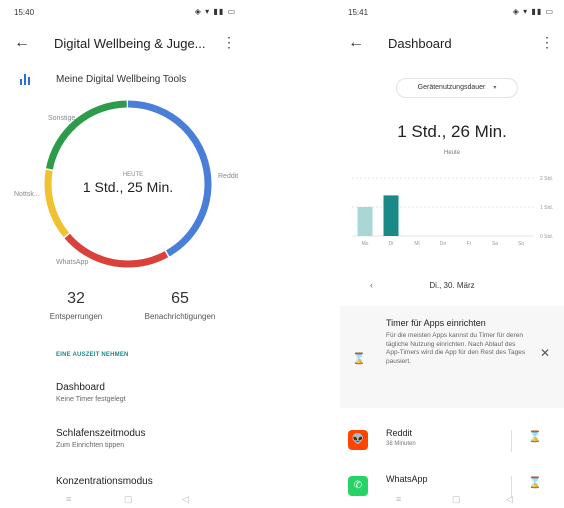 The width and height of the screenshot is (564, 508). I want to click on wellbeing-tools-row: Meine Digital Wellbeing Tools, so click(129, 81).